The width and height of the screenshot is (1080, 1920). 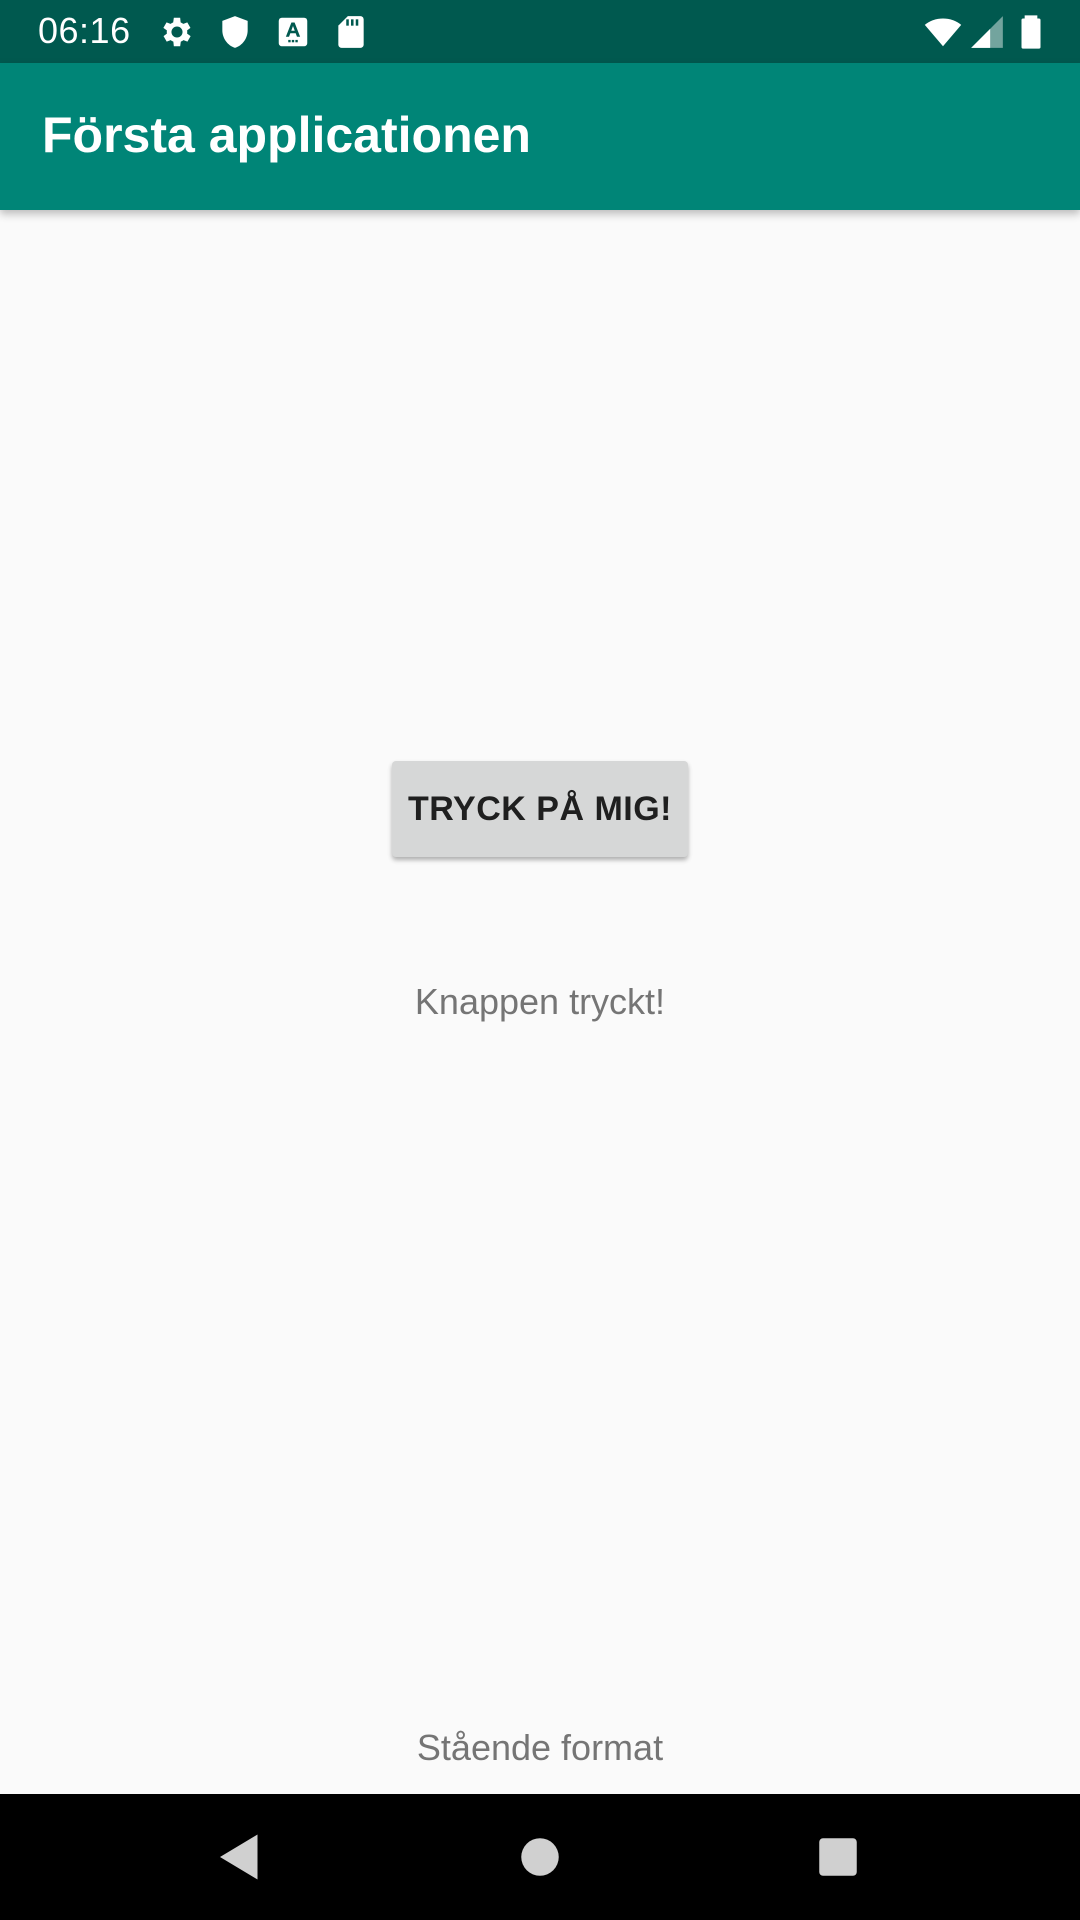 I want to click on press-me-button: TRYCK PÅ MIG!, so click(x=540, y=809).